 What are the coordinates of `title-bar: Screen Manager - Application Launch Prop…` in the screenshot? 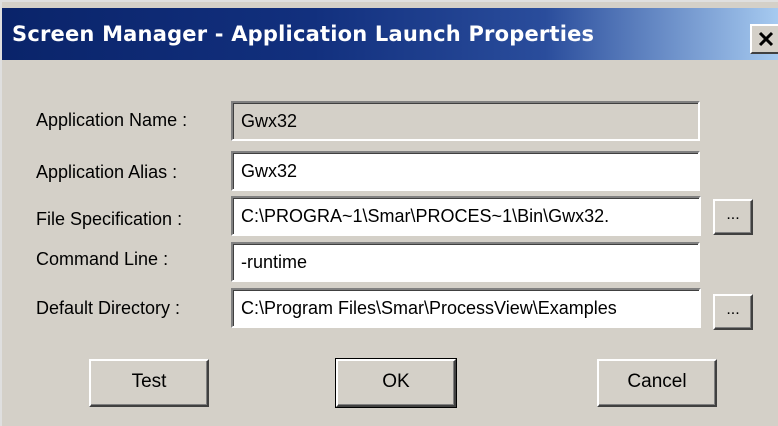 It's located at (390, 34).